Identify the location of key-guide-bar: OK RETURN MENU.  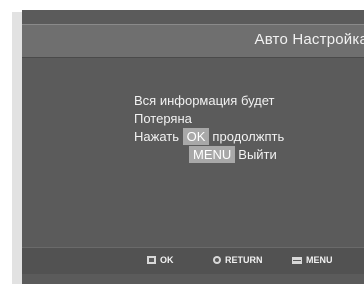
(193, 260).